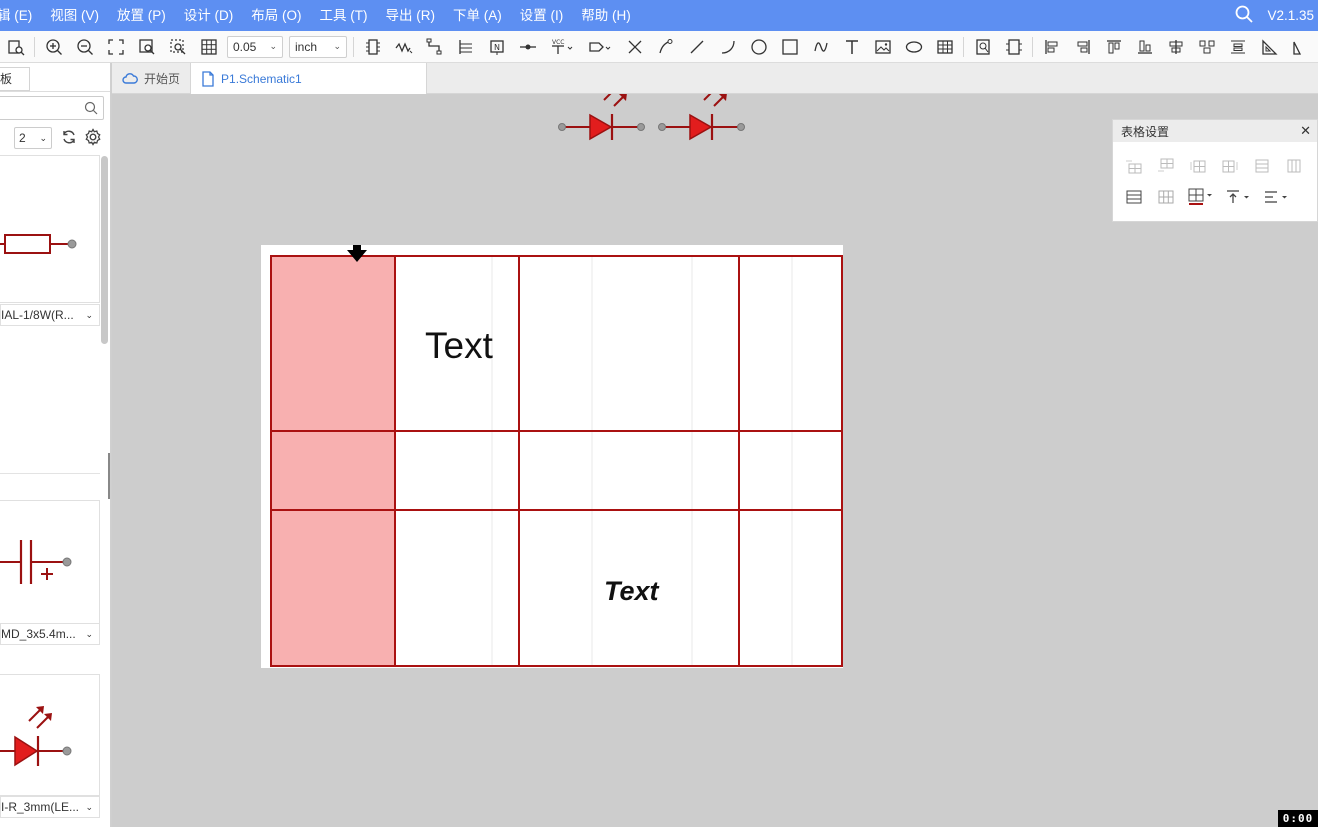 The width and height of the screenshot is (1318, 827). Describe the element at coordinates (93, 138) in the screenshot. I see `gear-icon` at that location.